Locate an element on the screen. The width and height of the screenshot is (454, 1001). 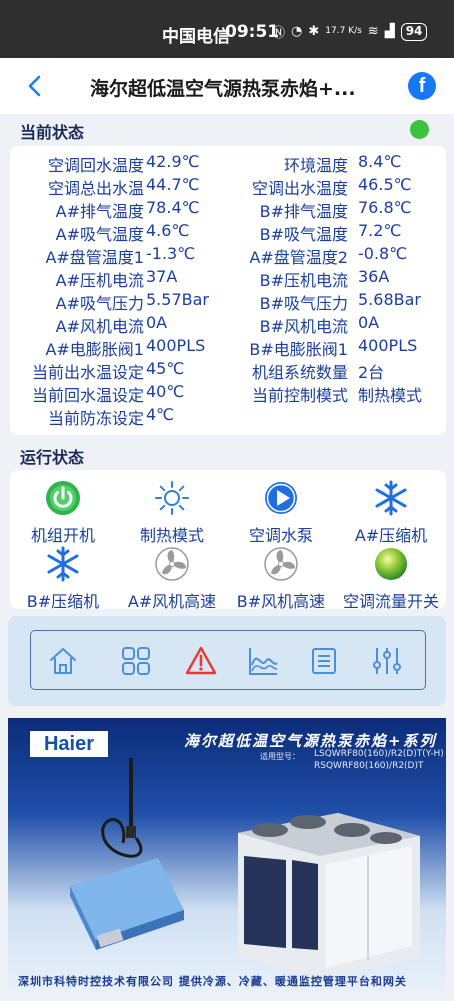
status-label: B#吸气压力 is located at coordinates (303, 303).